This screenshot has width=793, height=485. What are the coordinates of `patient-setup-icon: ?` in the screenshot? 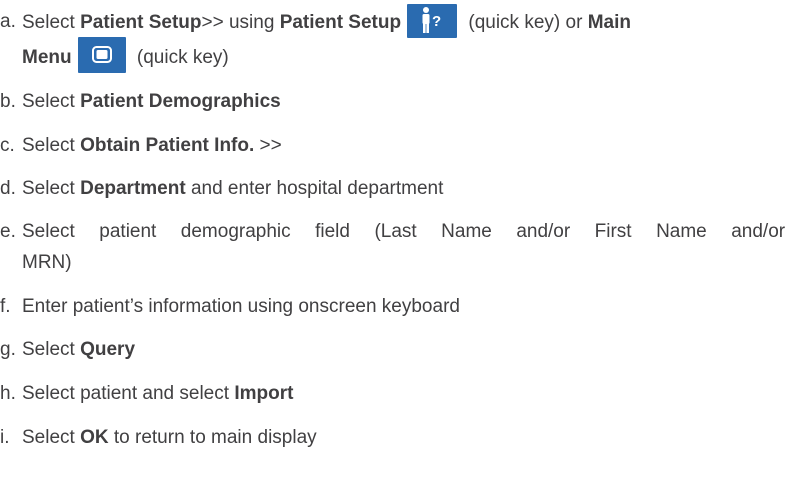 It's located at (432, 21).